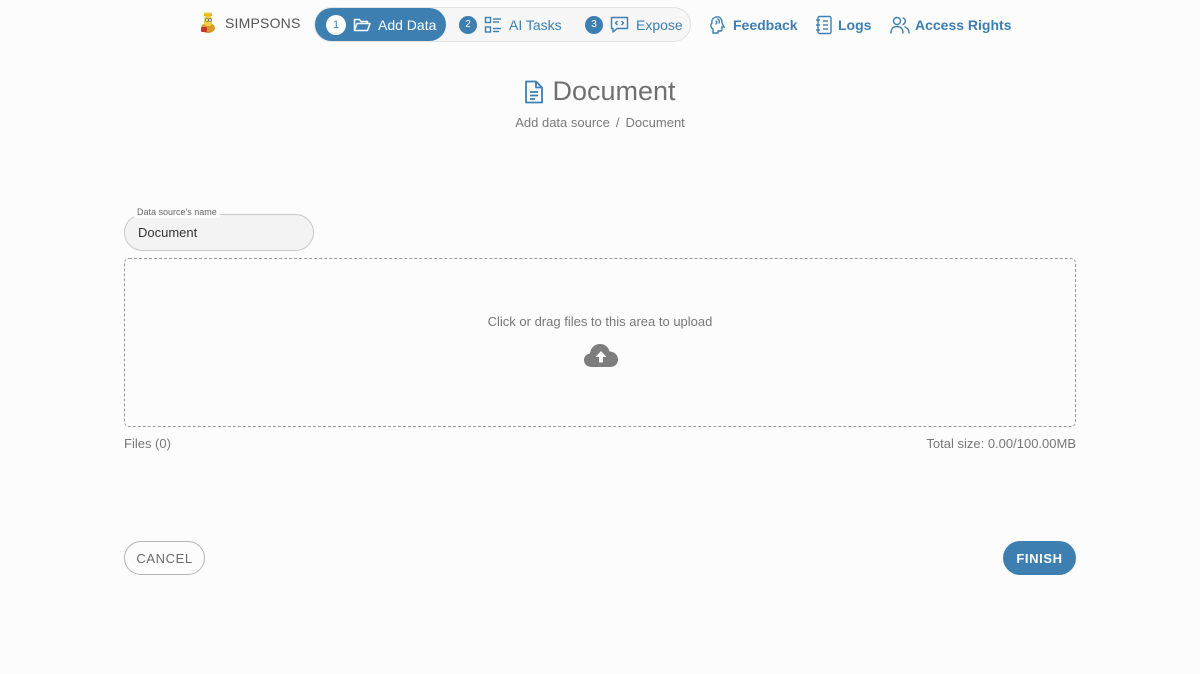  Describe the element at coordinates (659, 24) in the screenshot. I see `step-label: Expose` at that location.